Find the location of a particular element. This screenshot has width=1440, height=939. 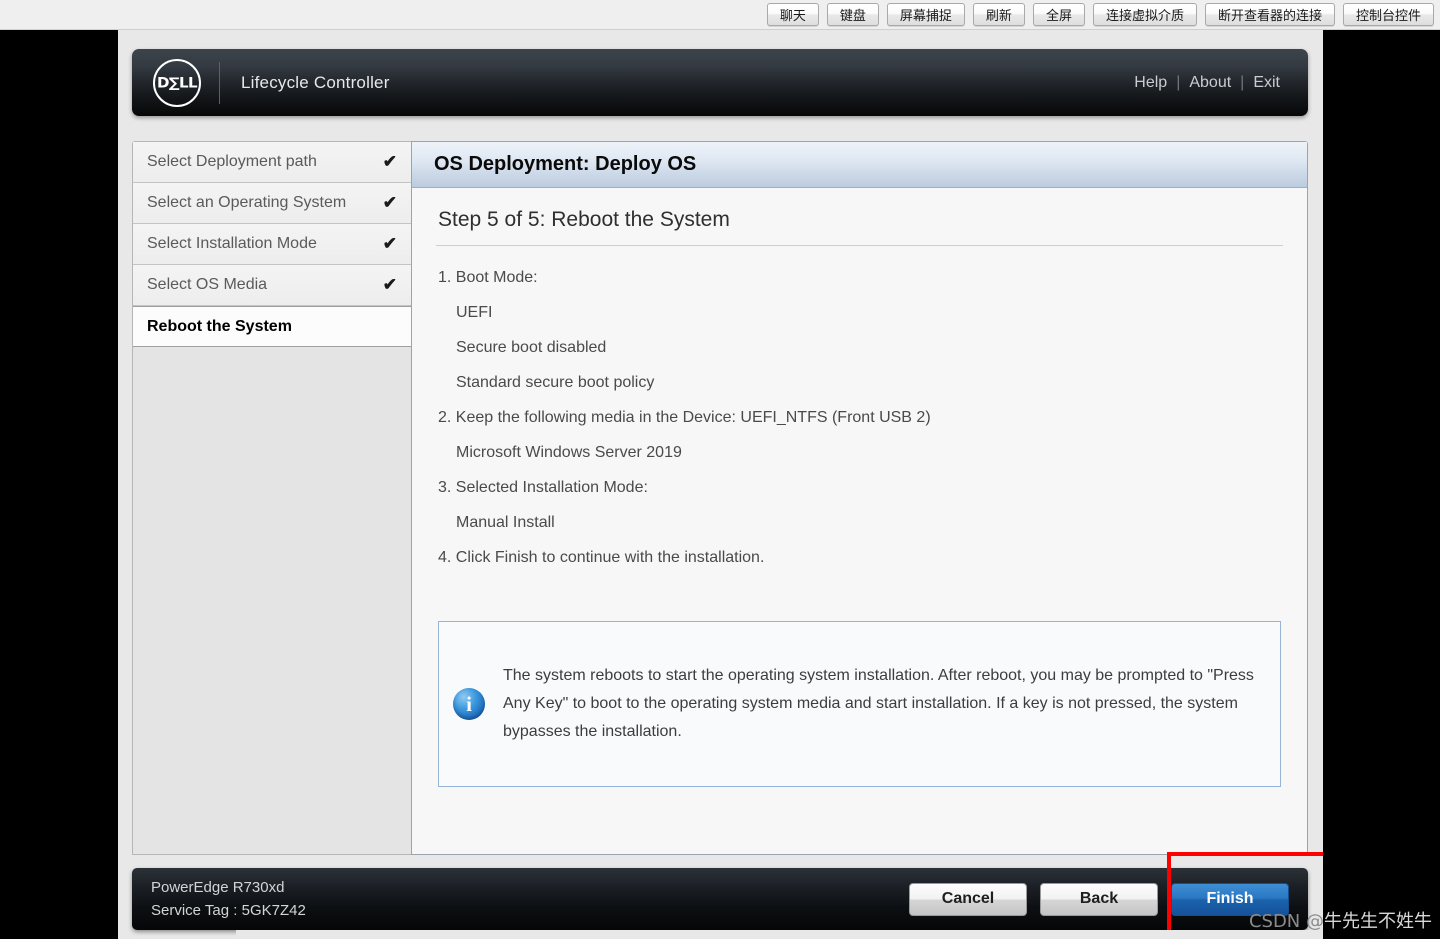

back-button: Back is located at coordinates (1099, 899).